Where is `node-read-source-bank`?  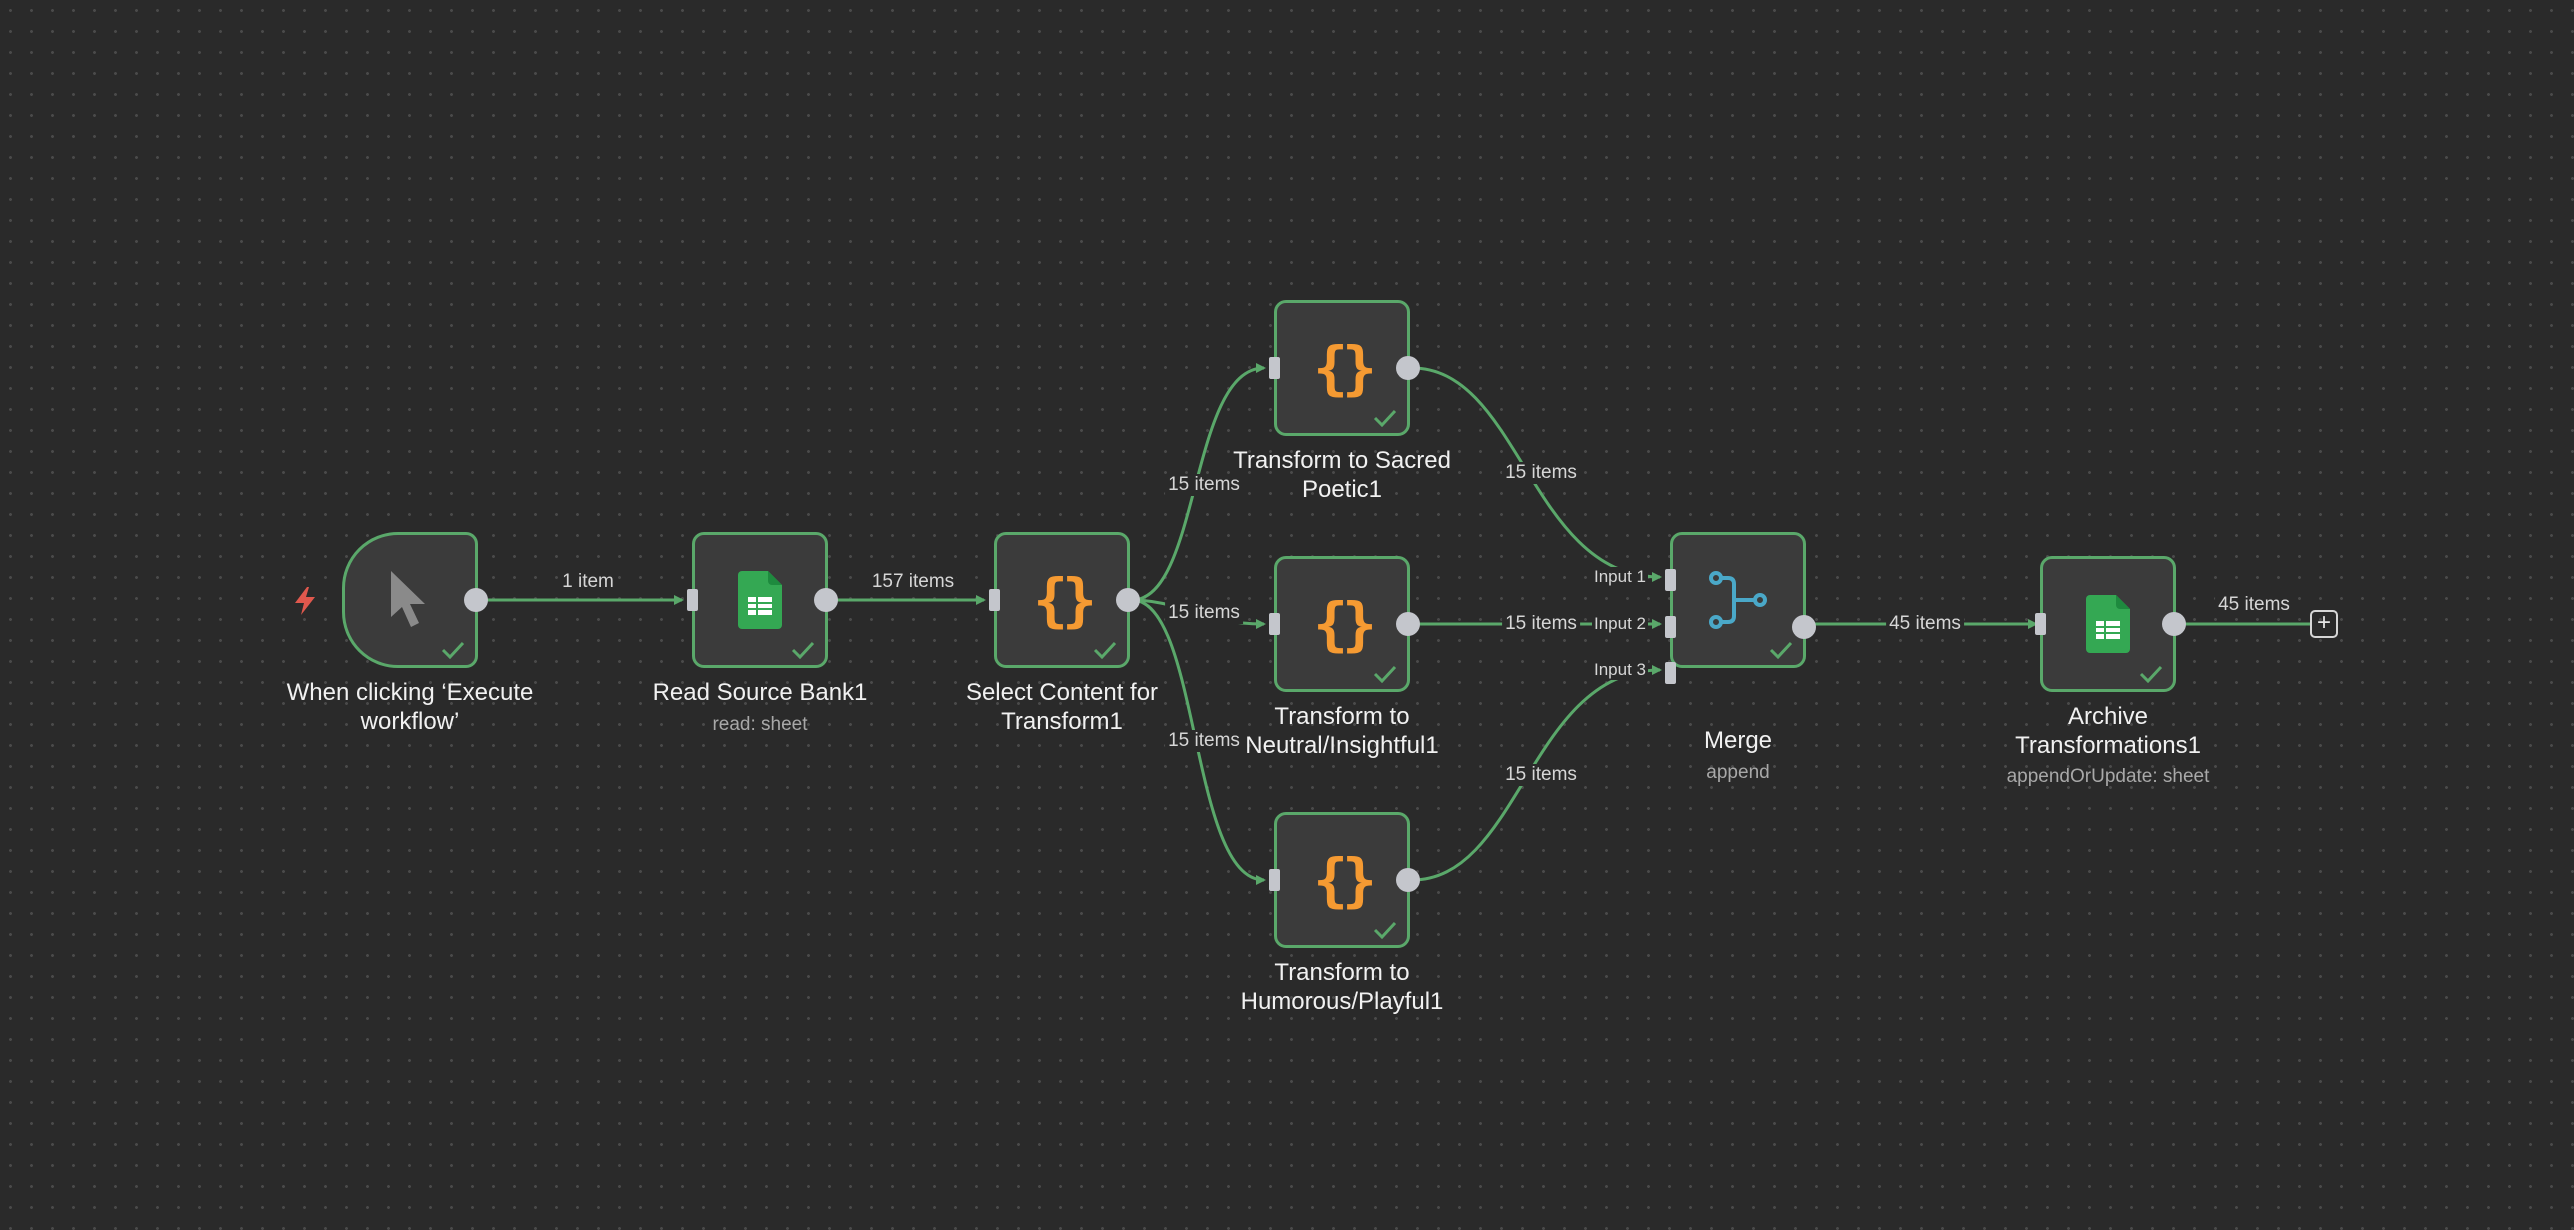
node-read-source-bank is located at coordinates (762, 600).